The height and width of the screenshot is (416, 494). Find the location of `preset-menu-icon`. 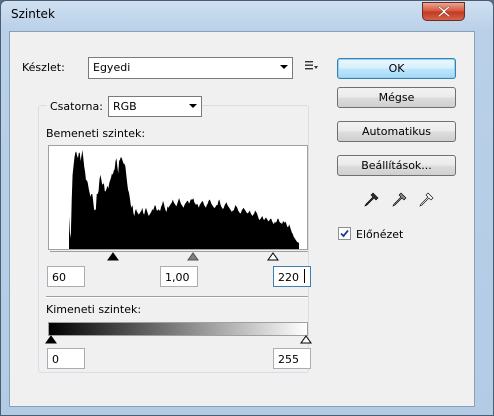

preset-menu-icon is located at coordinates (312, 66).